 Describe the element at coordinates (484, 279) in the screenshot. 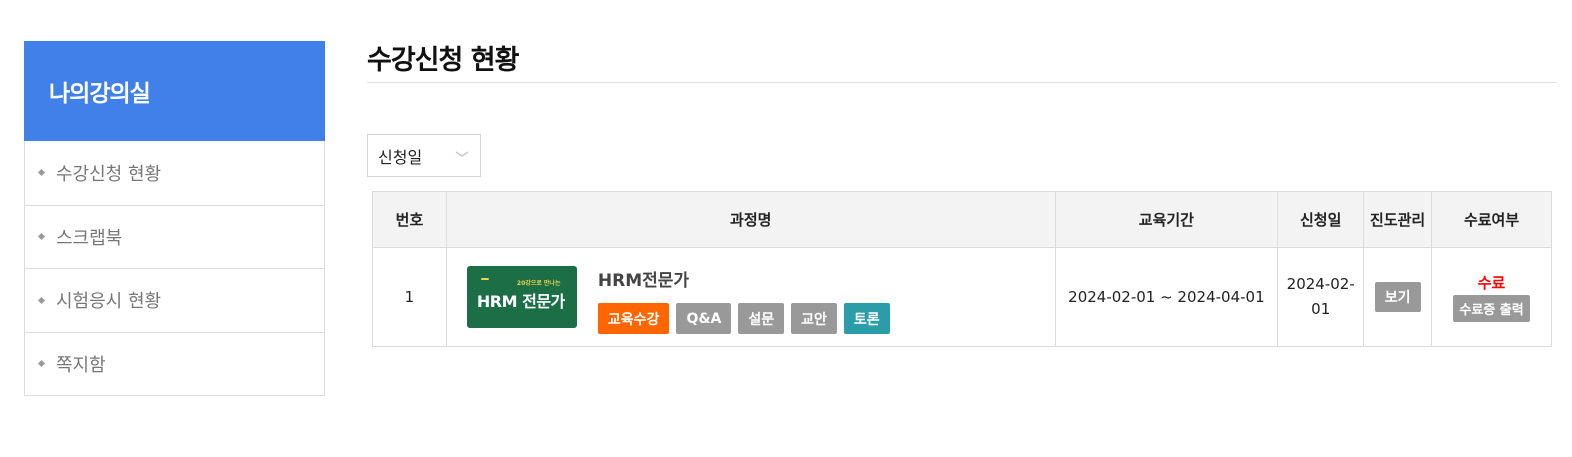

I see `thumbnail-pill` at that location.